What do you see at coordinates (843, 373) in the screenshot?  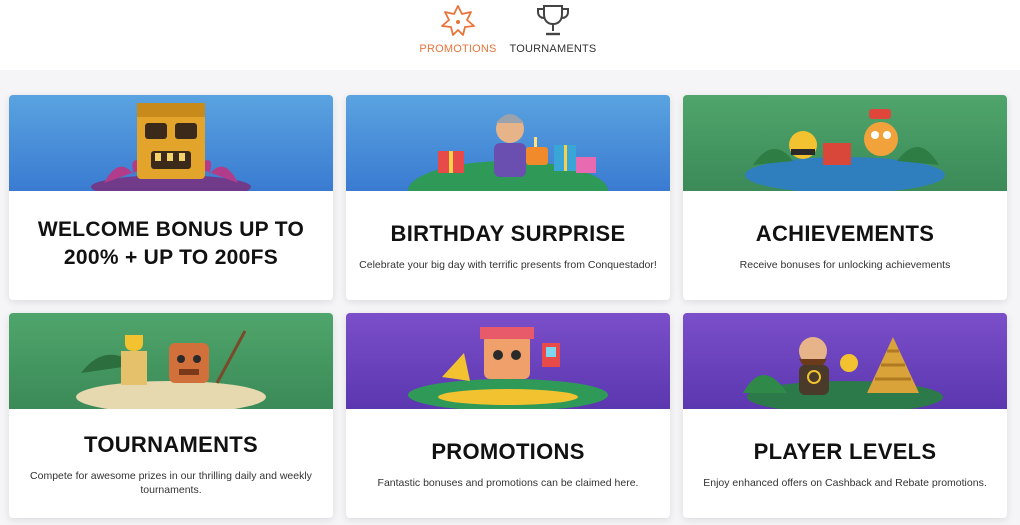 I see `player-levels-illustration` at bounding box center [843, 373].